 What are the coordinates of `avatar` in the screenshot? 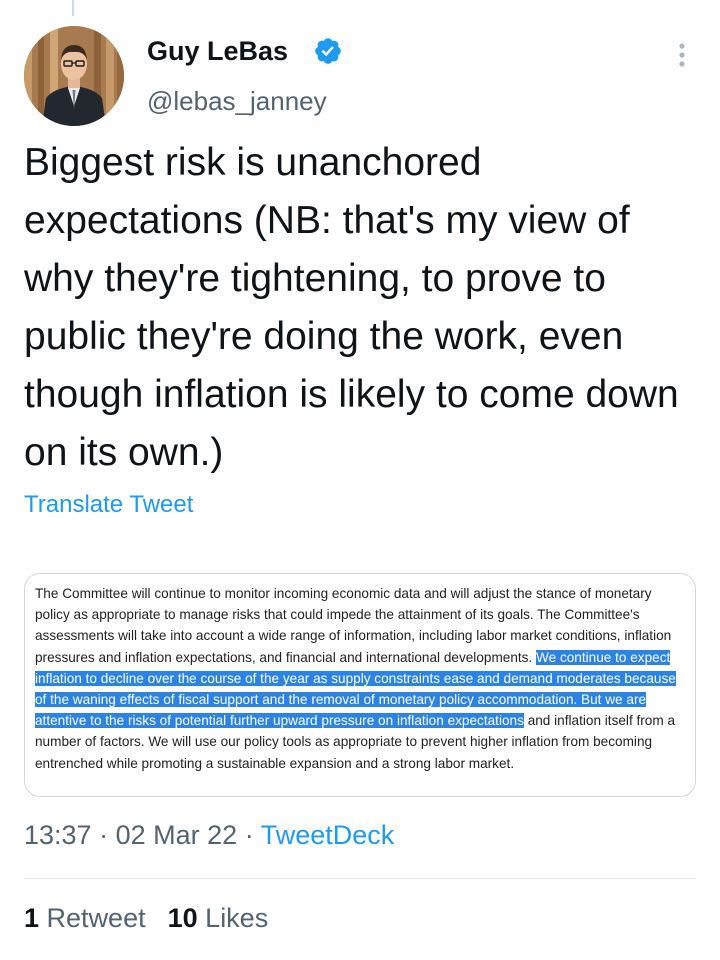 It's located at (74, 76).